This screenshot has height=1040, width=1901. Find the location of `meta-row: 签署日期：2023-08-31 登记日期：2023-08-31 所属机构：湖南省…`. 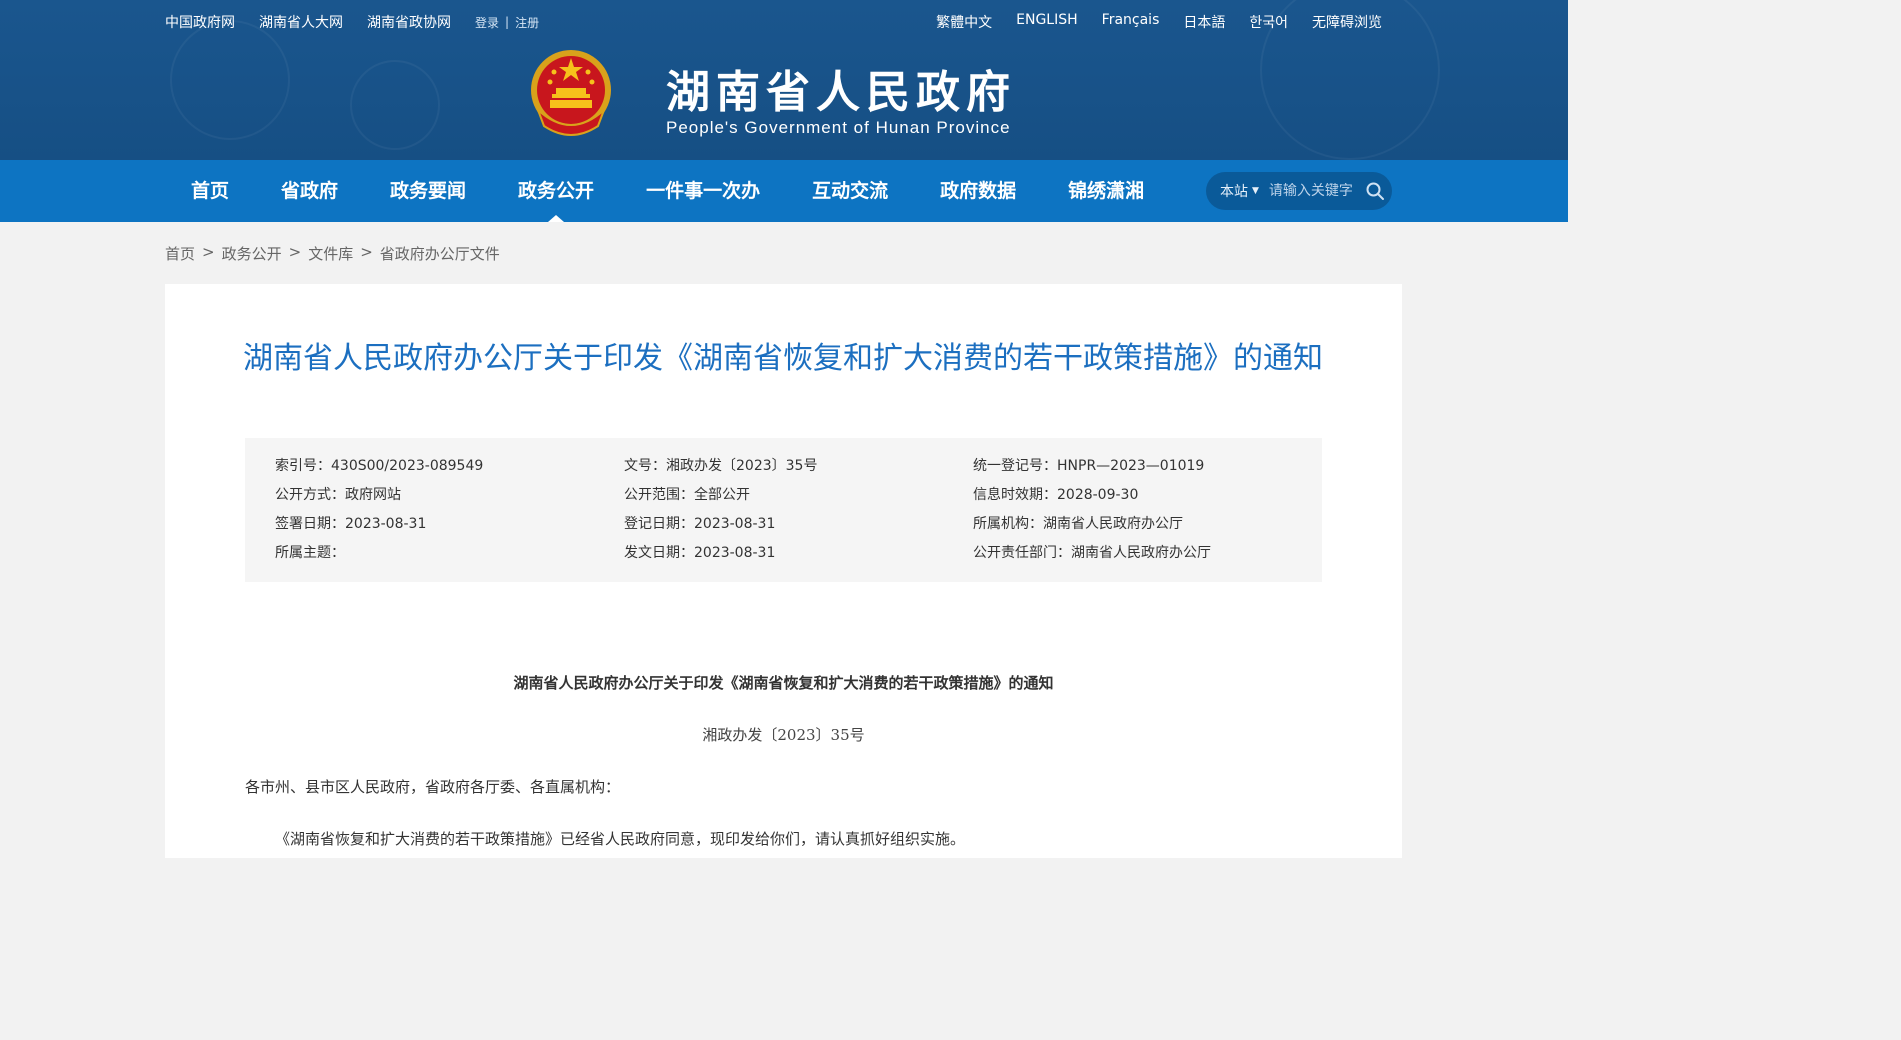

meta-row: 签署日期：2023-08-31 登记日期：2023-08-31 所属机构：湖南省… is located at coordinates (798, 527).